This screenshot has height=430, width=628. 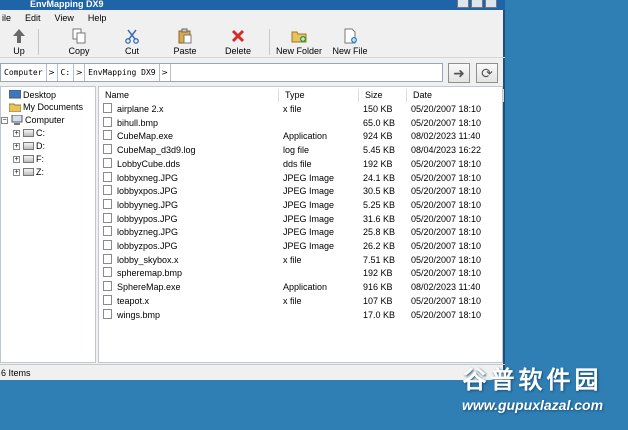 I want to click on new-folder-button: New Folder, so click(x=299, y=42).